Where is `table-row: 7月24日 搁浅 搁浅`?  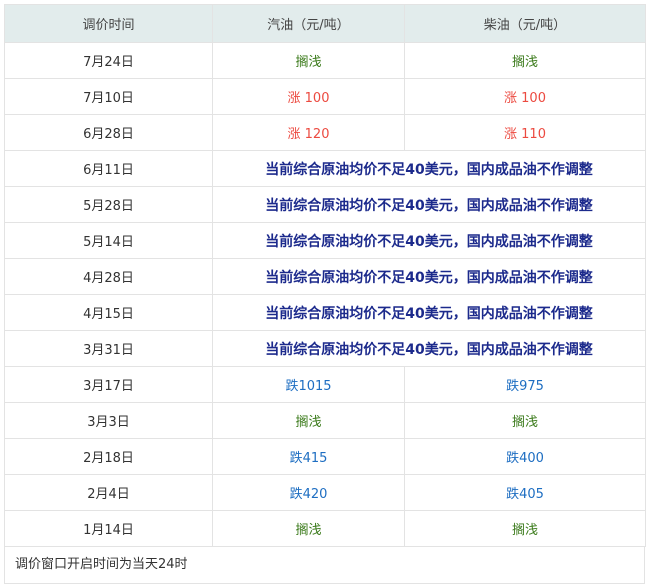
table-row: 7月24日 搁浅 搁浅 is located at coordinates (325, 60).